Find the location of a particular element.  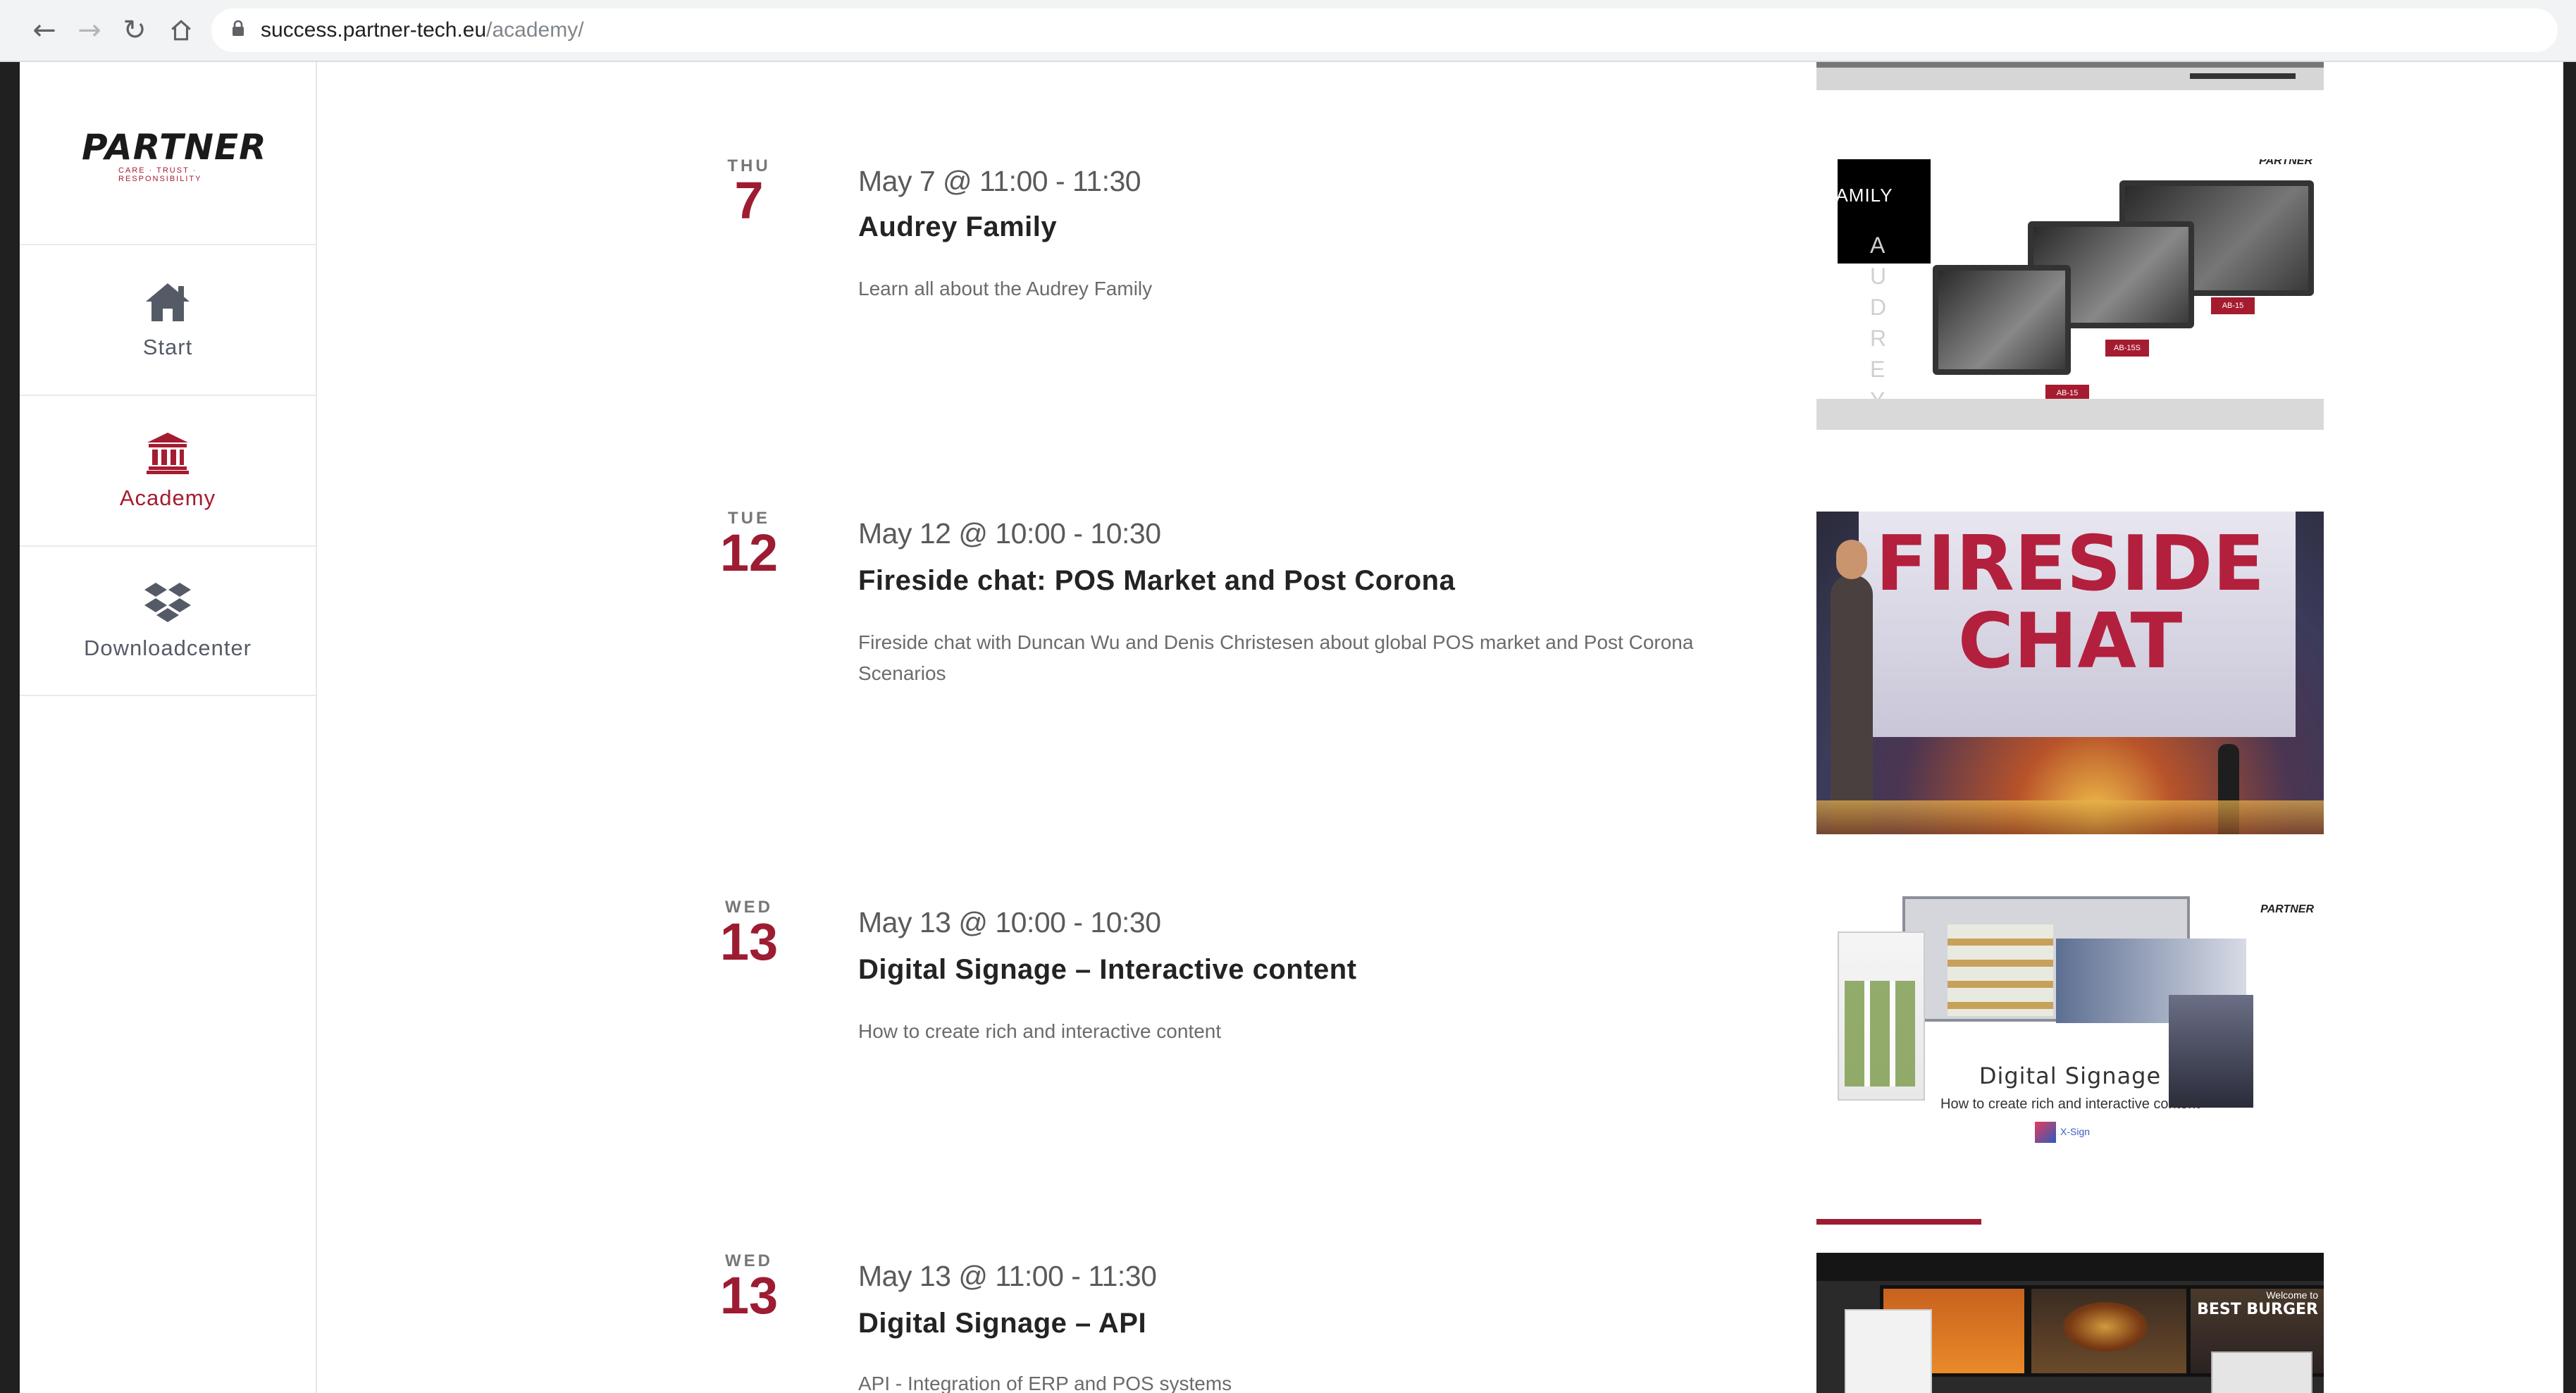

sidebar-item-label: Downloadcenter is located at coordinates (167, 648).